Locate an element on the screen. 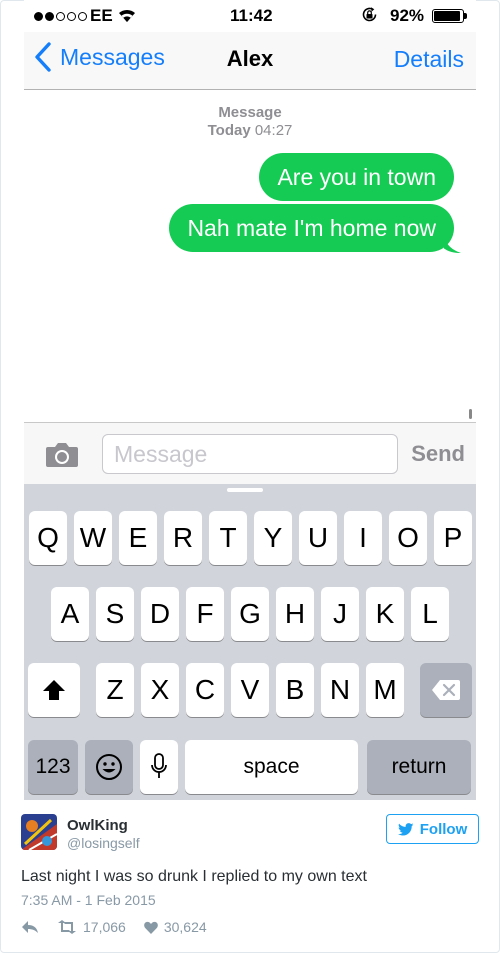  retweet-button: 17,066 is located at coordinates (91, 927).